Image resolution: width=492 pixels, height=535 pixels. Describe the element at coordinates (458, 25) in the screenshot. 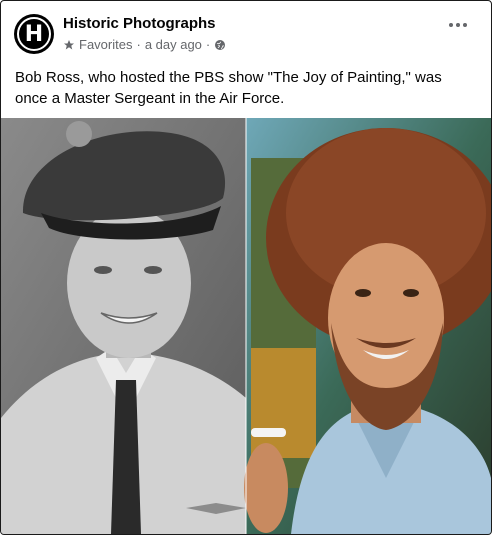

I see `more-options-button` at that location.